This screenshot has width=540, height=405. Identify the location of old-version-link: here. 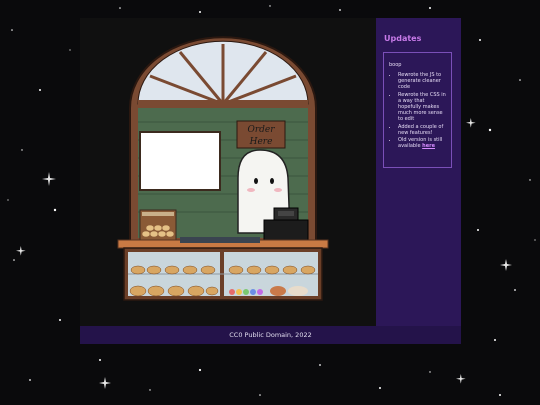
(428, 146).